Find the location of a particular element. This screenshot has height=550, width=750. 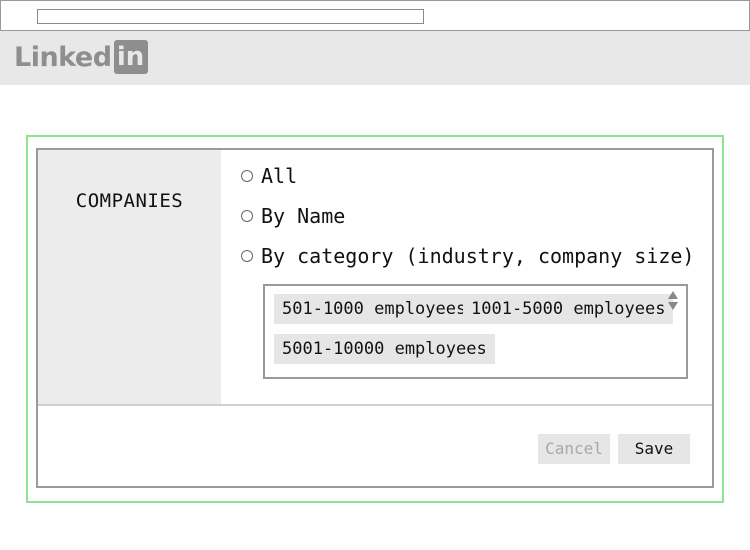

linkedin-logo: Linked in is located at coordinates (81, 57).